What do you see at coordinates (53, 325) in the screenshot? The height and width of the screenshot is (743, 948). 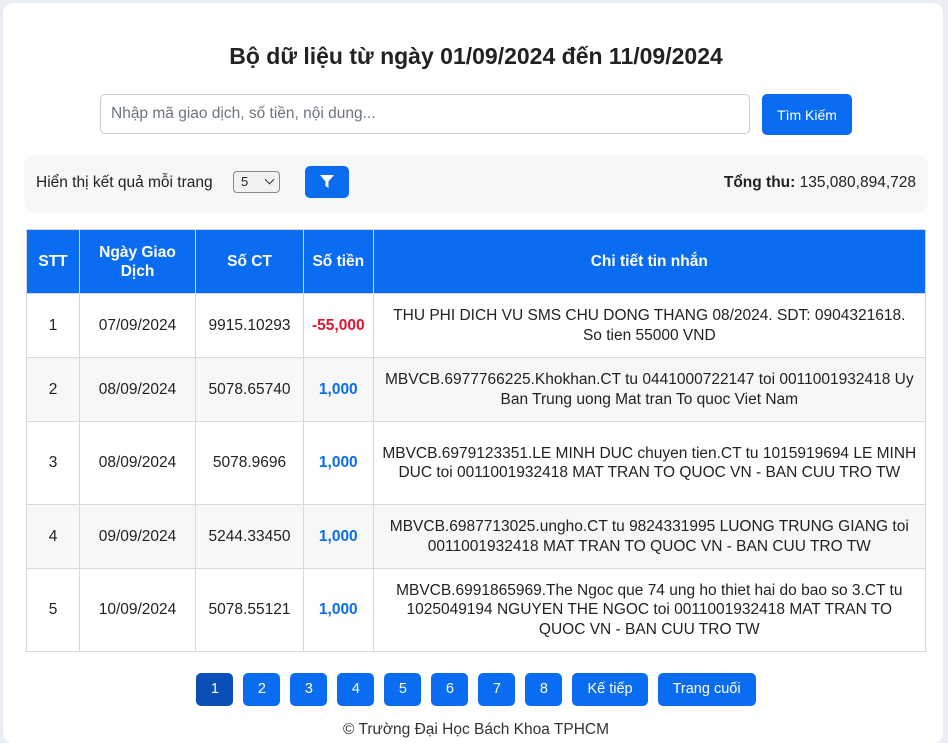 I see `cell-stt: 1` at bounding box center [53, 325].